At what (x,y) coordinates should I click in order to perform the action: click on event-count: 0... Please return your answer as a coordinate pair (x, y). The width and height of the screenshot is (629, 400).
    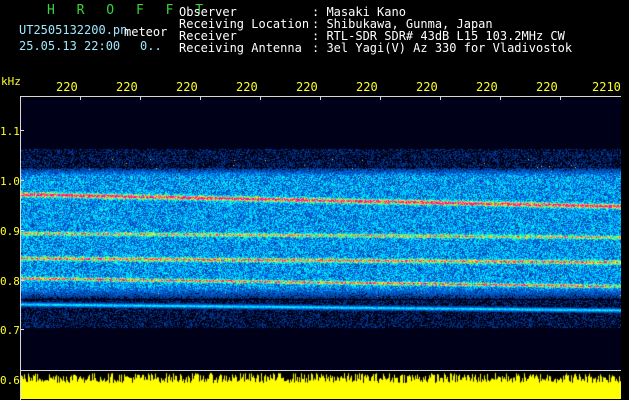
    Looking at the image, I should click on (151, 46).